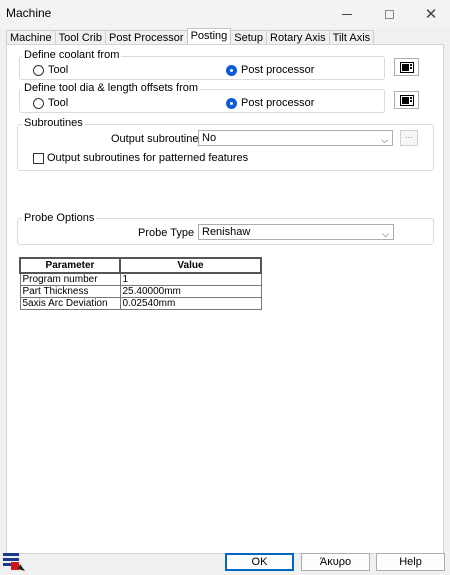 This screenshot has height=575, width=450. Describe the element at coordinates (351, 37) in the screenshot. I see `tab-tilt-axis: Tilt Axis` at that location.